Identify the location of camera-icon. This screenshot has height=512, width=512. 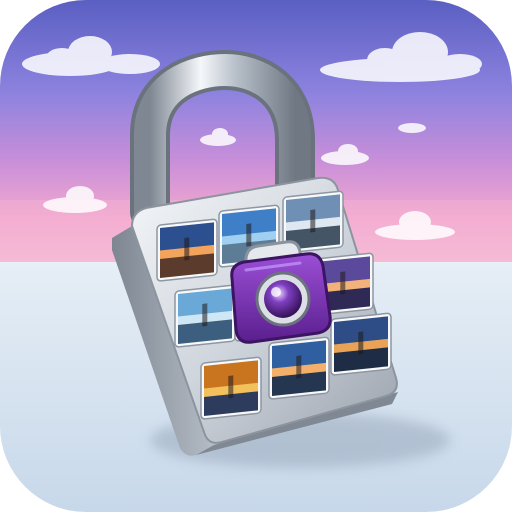
(281, 292).